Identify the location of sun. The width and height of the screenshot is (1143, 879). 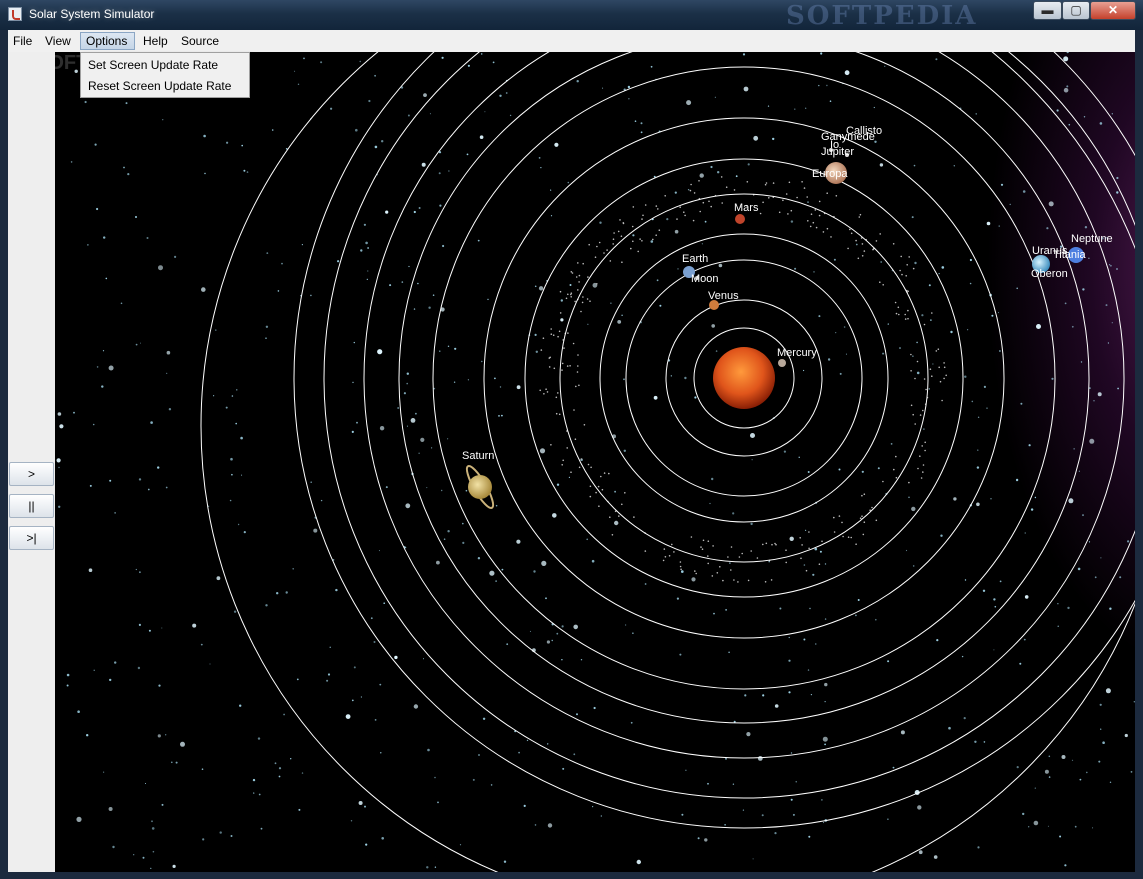
(744, 378).